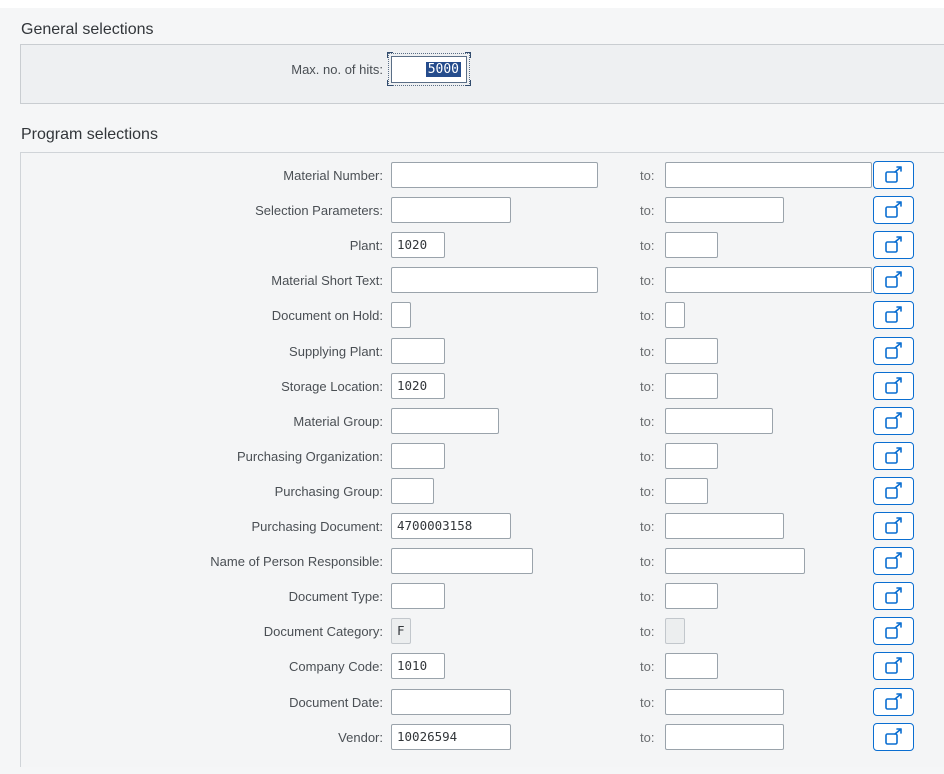 The width and height of the screenshot is (944, 774). I want to click on from-input: 10026594, so click(451, 737).